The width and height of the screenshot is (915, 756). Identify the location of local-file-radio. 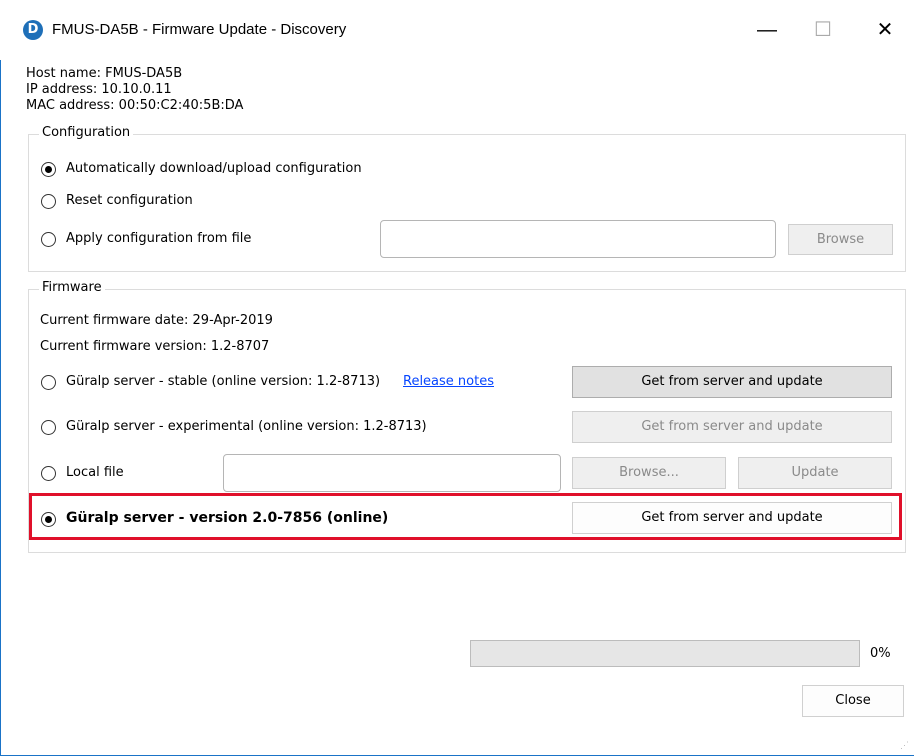
(48, 473).